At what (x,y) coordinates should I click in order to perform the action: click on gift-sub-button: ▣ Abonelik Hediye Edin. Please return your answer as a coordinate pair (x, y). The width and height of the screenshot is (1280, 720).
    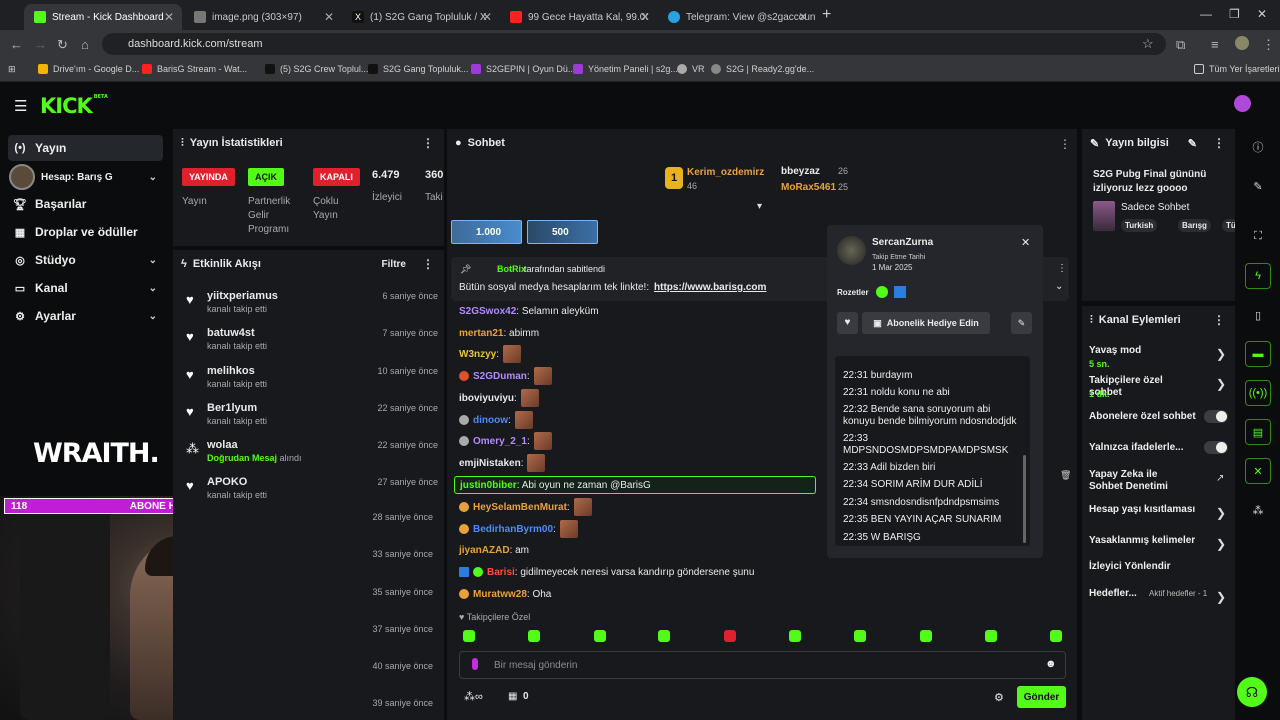
    Looking at the image, I should click on (926, 323).